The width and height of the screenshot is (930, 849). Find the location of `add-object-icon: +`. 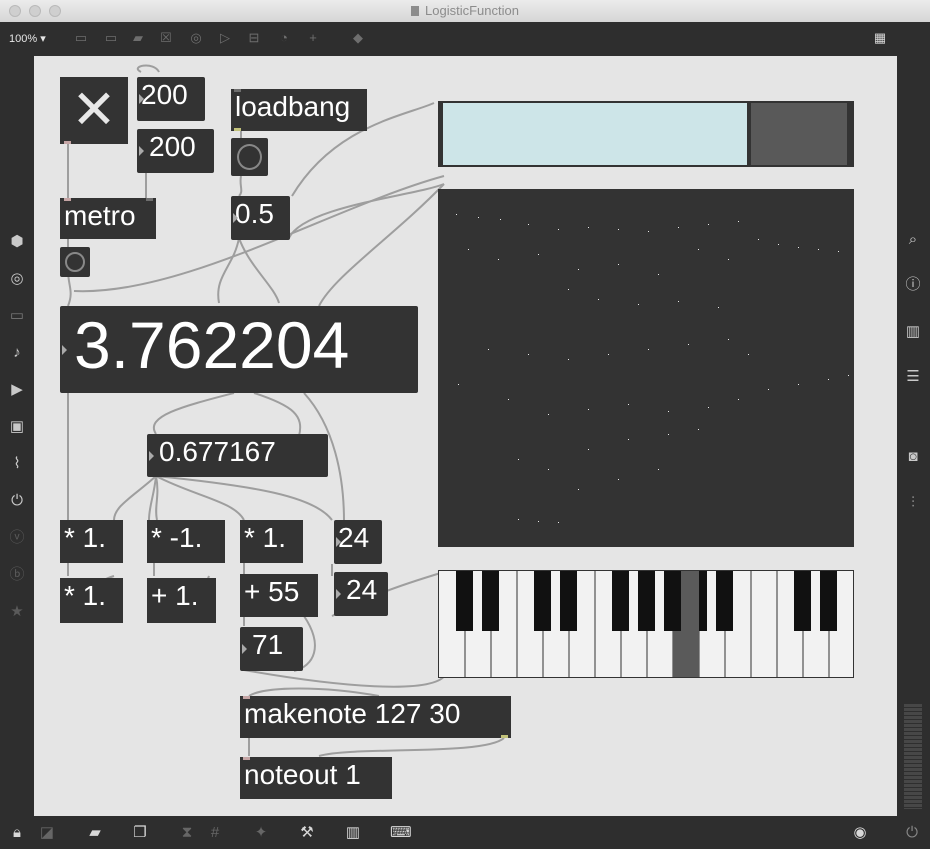

add-object-icon: + is located at coordinates (313, 38).